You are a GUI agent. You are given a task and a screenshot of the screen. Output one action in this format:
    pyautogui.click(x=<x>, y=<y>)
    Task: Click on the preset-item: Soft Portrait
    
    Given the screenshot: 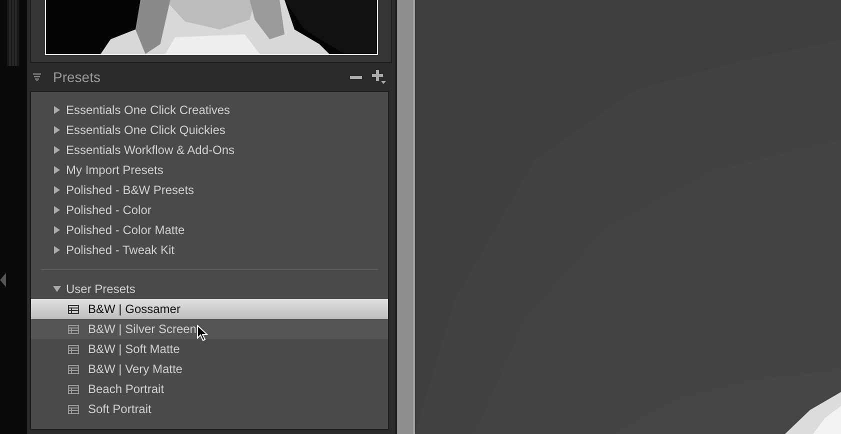 What is the action you would take?
    pyautogui.click(x=209, y=409)
    